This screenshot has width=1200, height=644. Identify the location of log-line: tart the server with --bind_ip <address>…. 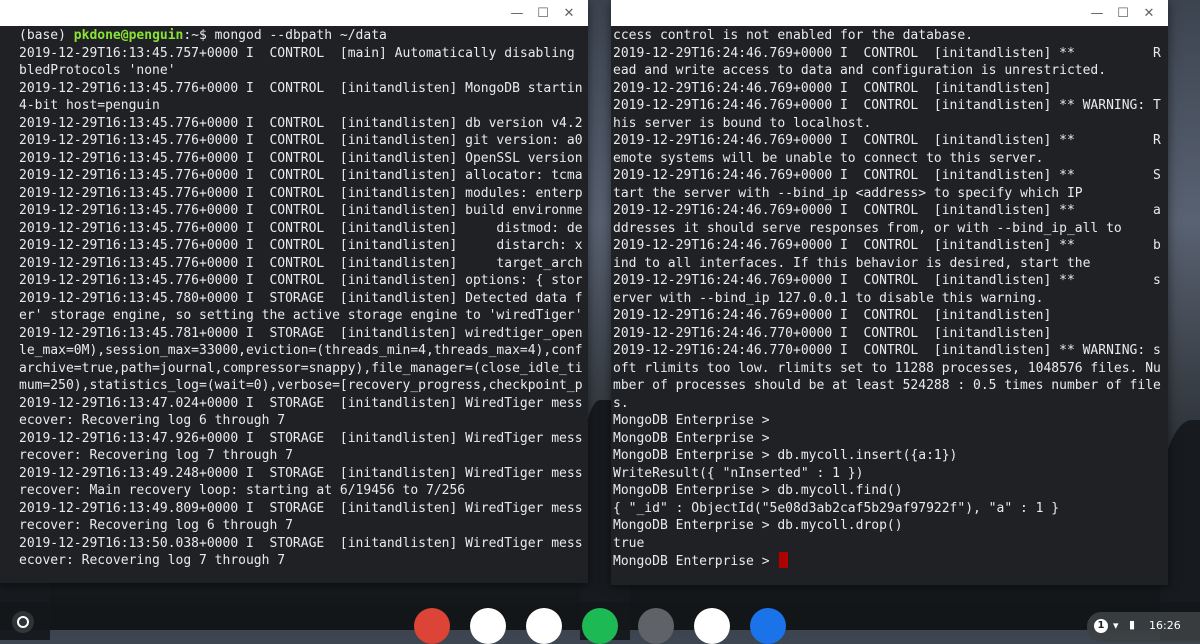
(890, 194).